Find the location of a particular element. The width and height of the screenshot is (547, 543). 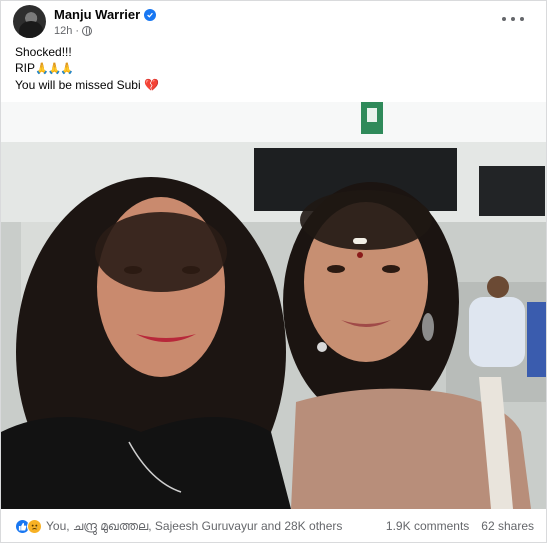

author-name: Manju Warrier is located at coordinates (97, 14).